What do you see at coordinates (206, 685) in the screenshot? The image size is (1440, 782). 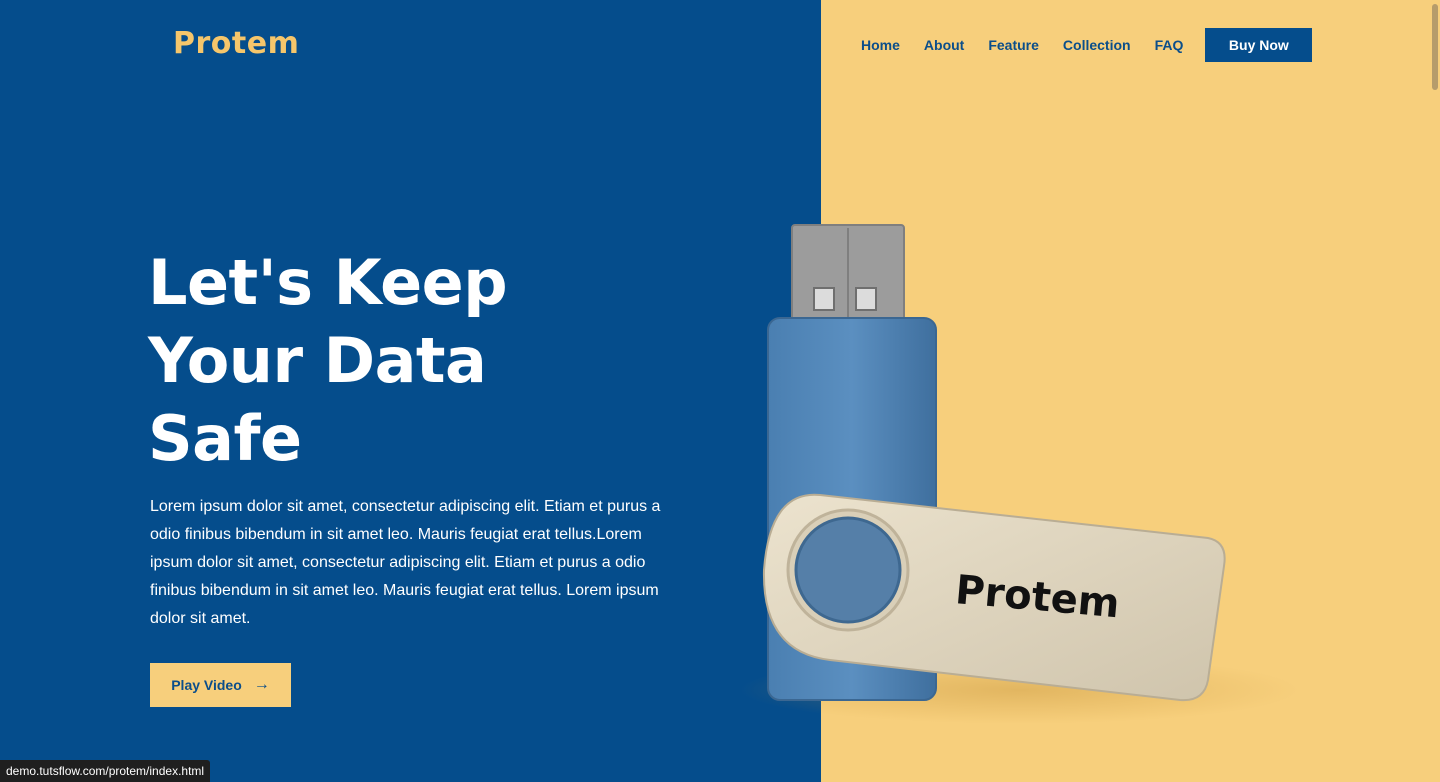 I see `play-video-label: Play Video` at bounding box center [206, 685].